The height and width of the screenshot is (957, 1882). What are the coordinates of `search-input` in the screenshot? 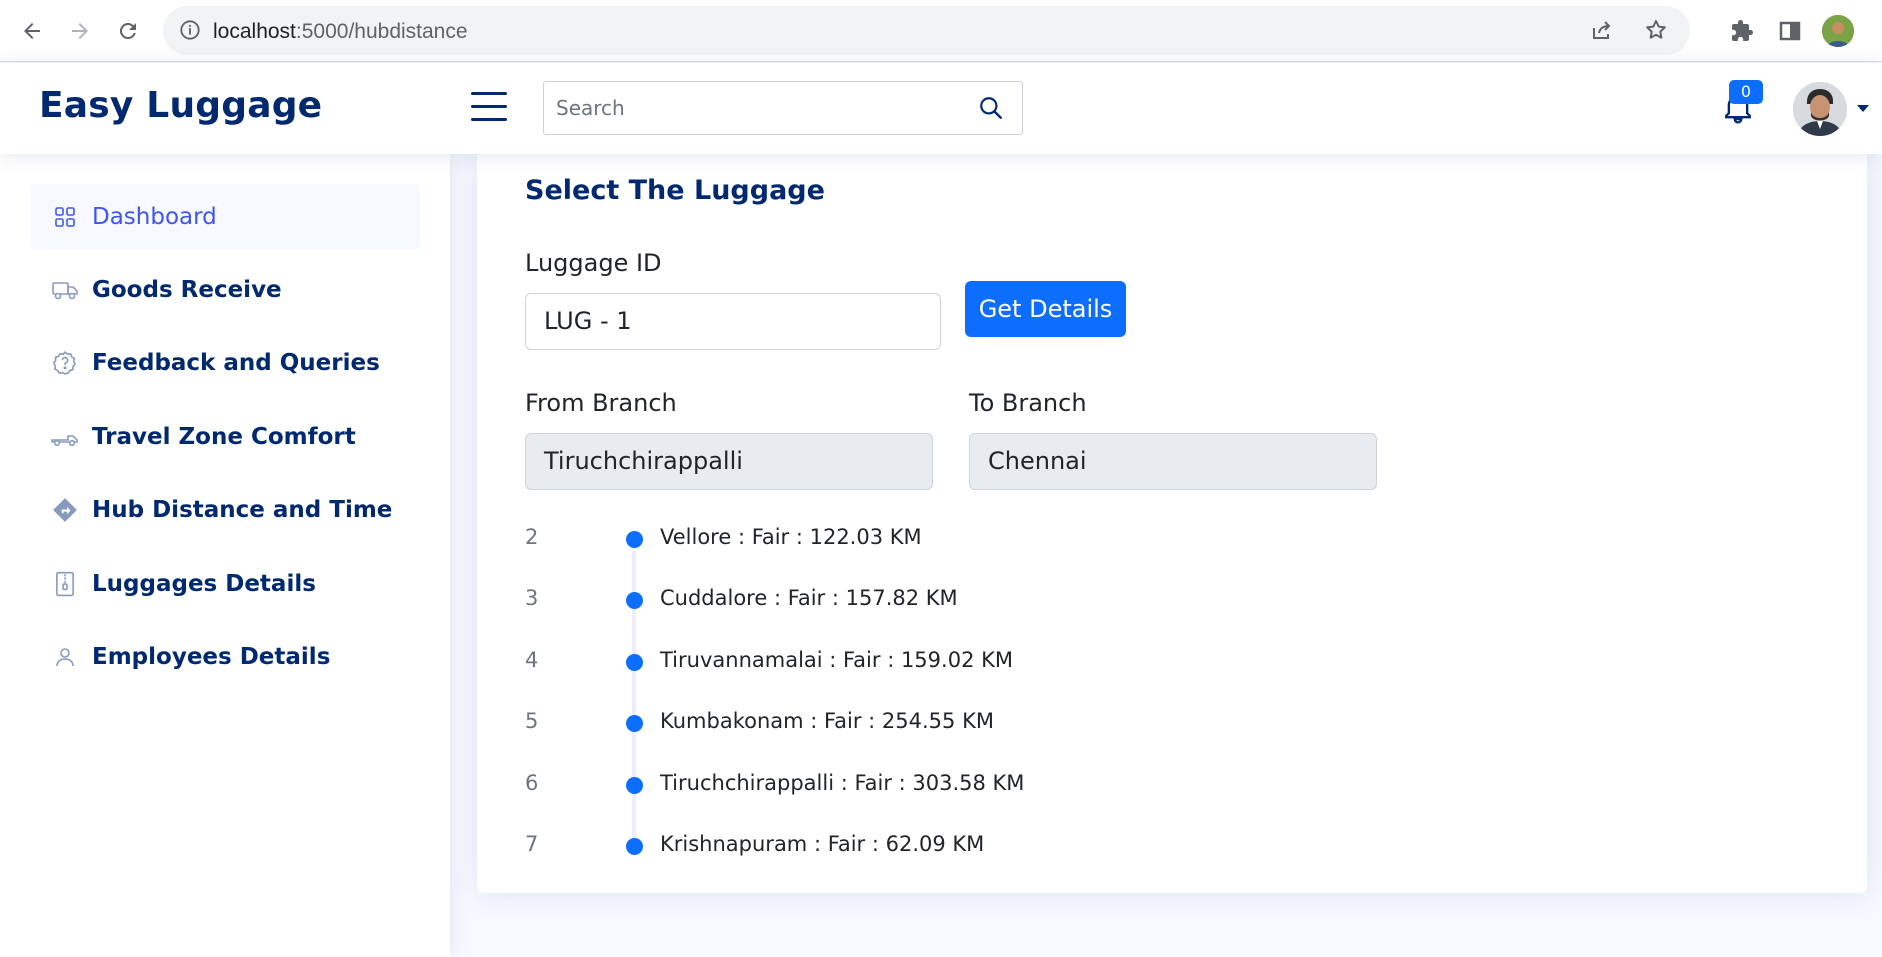 It's located at (756, 108).